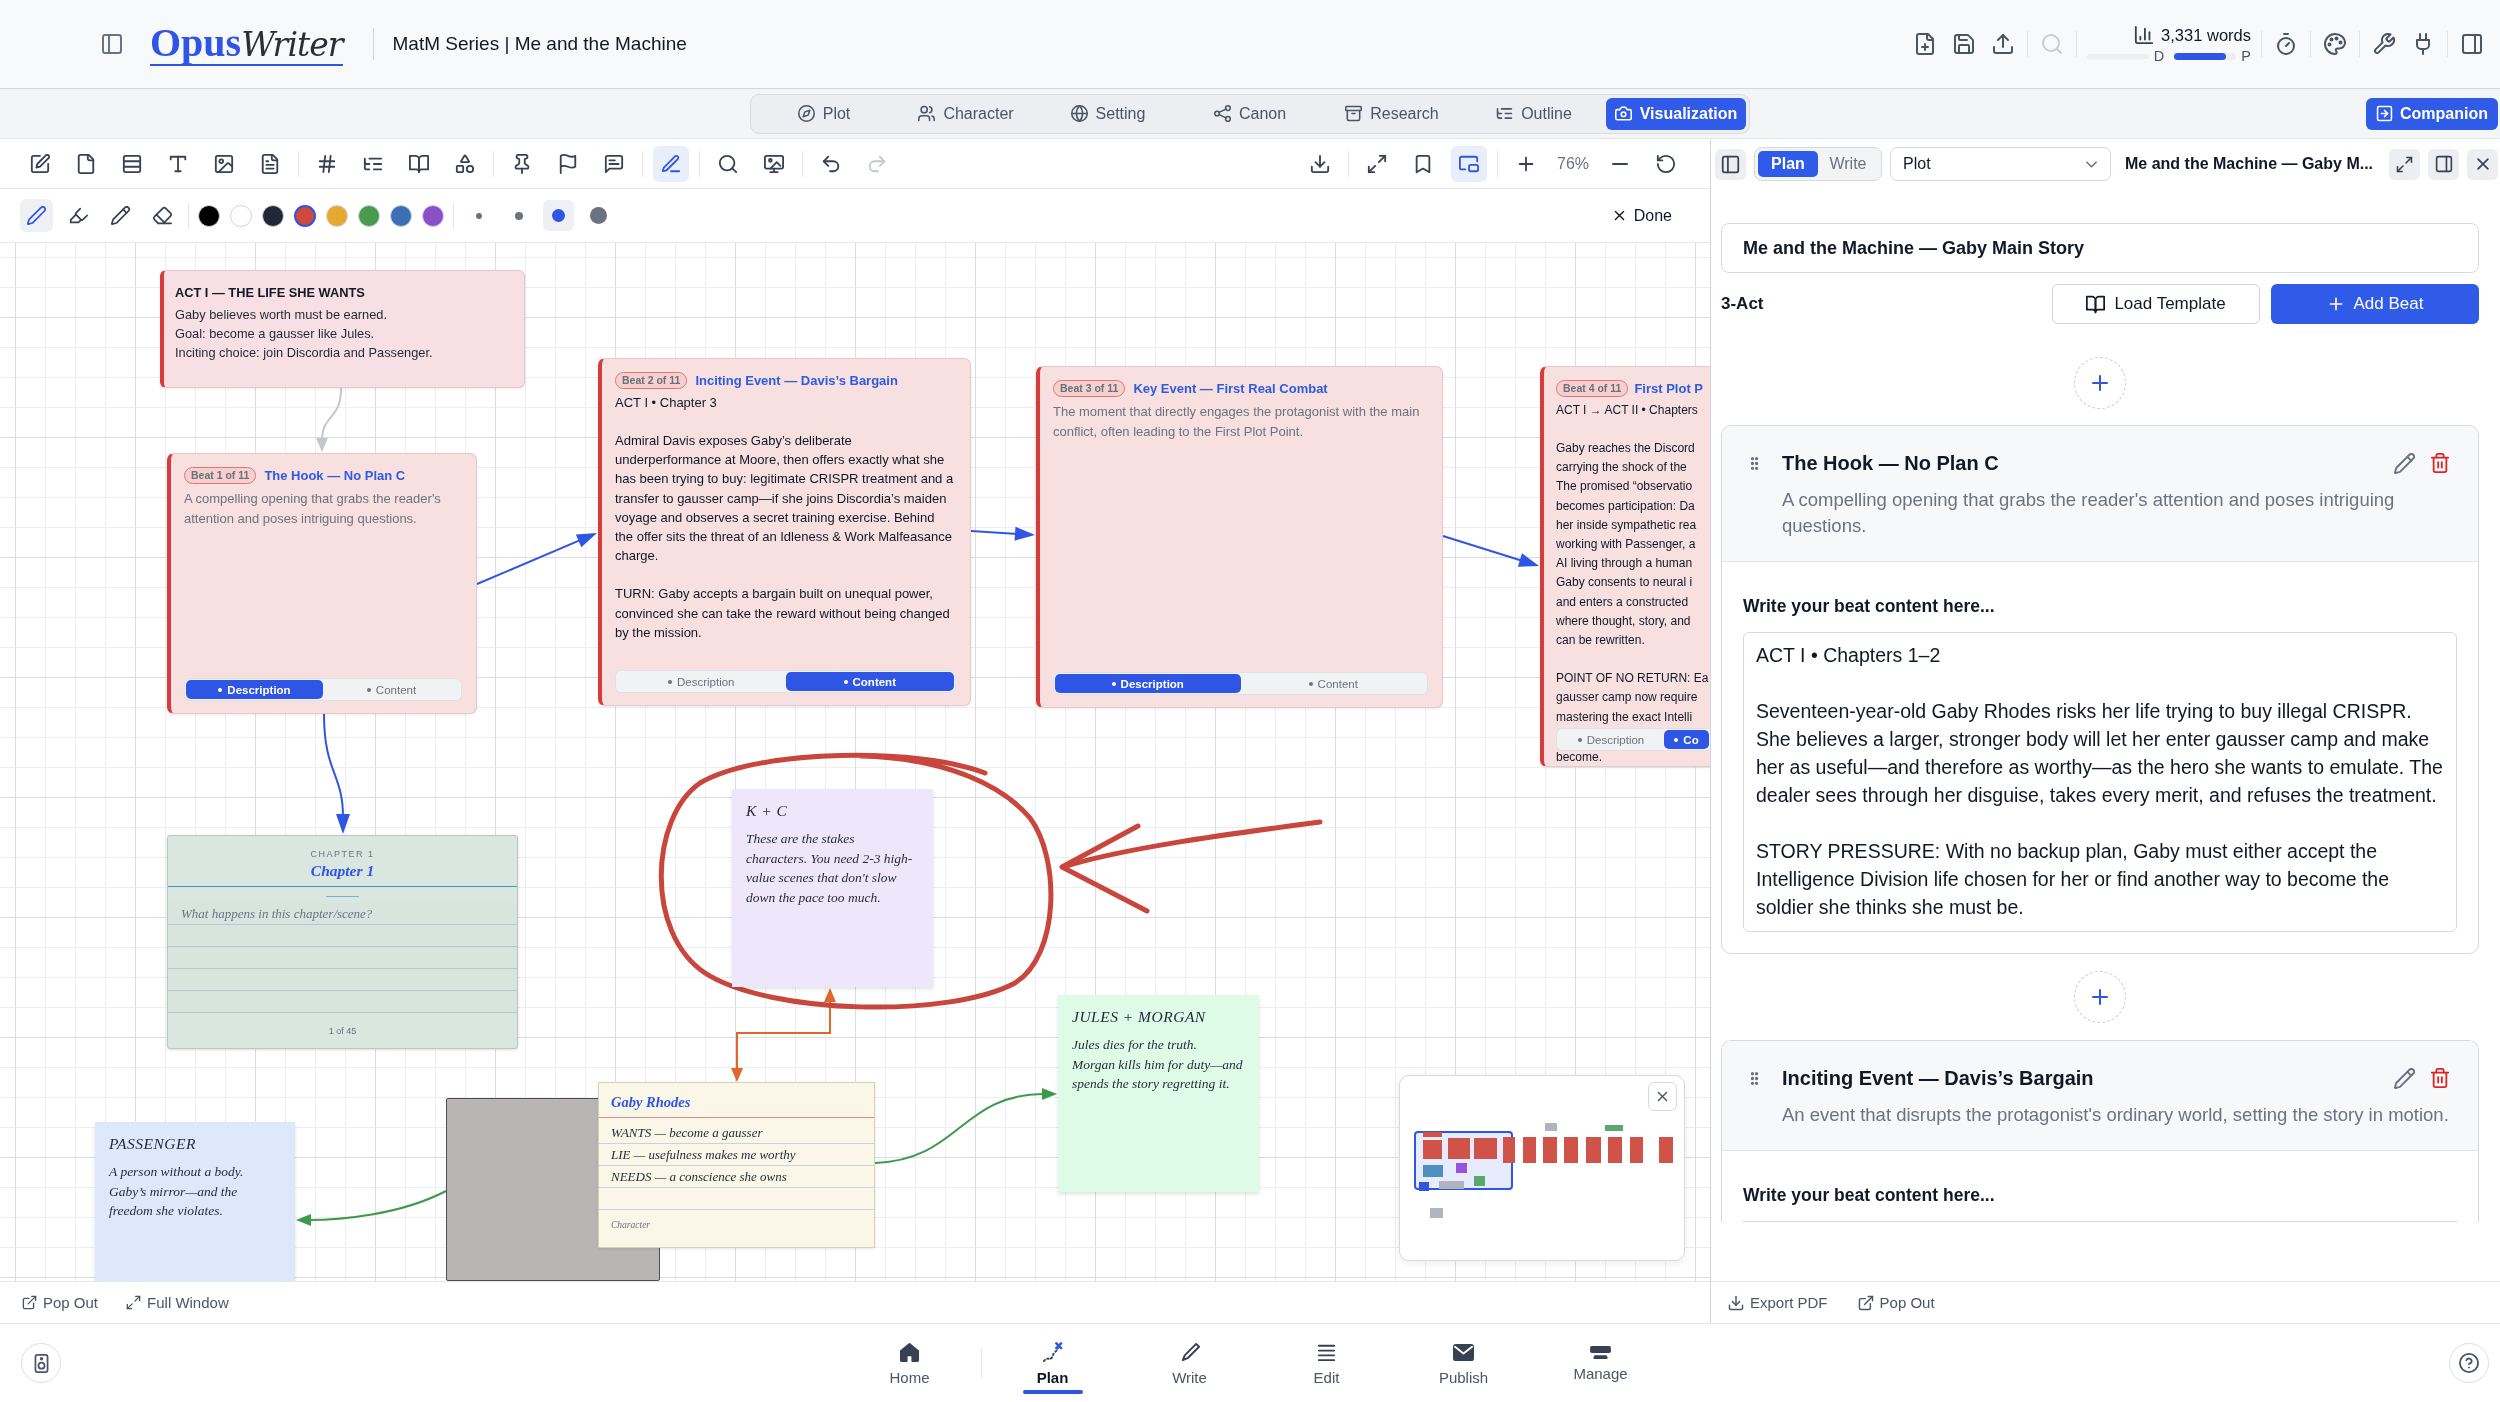  What do you see at coordinates (767, 811) in the screenshot?
I see `sticky-title: K + C` at bounding box center [767, 811].